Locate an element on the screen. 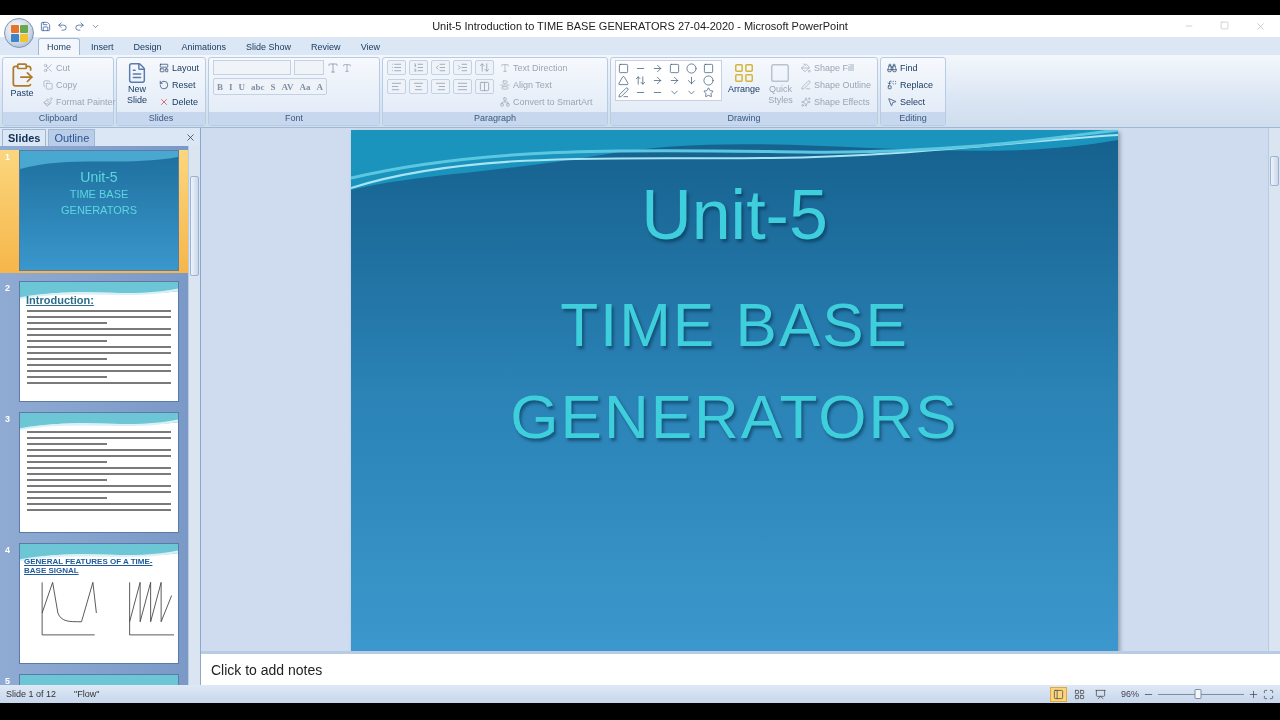 This screenshot has height=720, width=1280. format-button: I is located at coordinates (231, 86).